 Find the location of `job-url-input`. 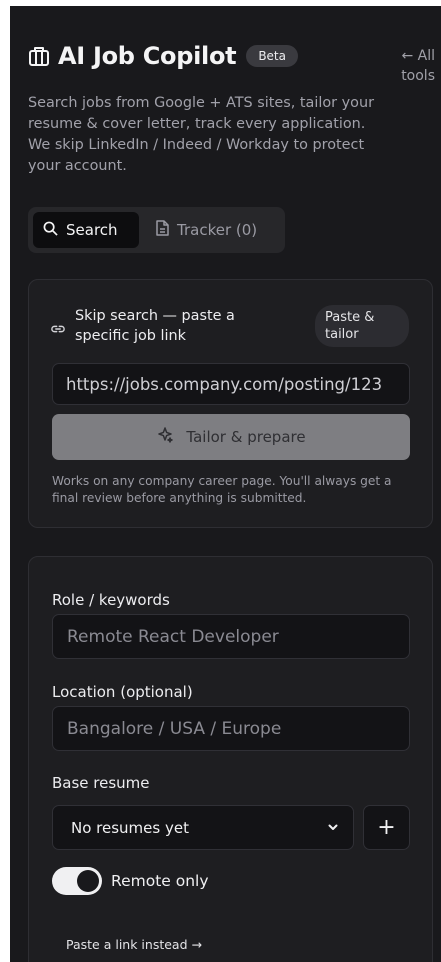

job-url-input is located at coordinates (231, 384).